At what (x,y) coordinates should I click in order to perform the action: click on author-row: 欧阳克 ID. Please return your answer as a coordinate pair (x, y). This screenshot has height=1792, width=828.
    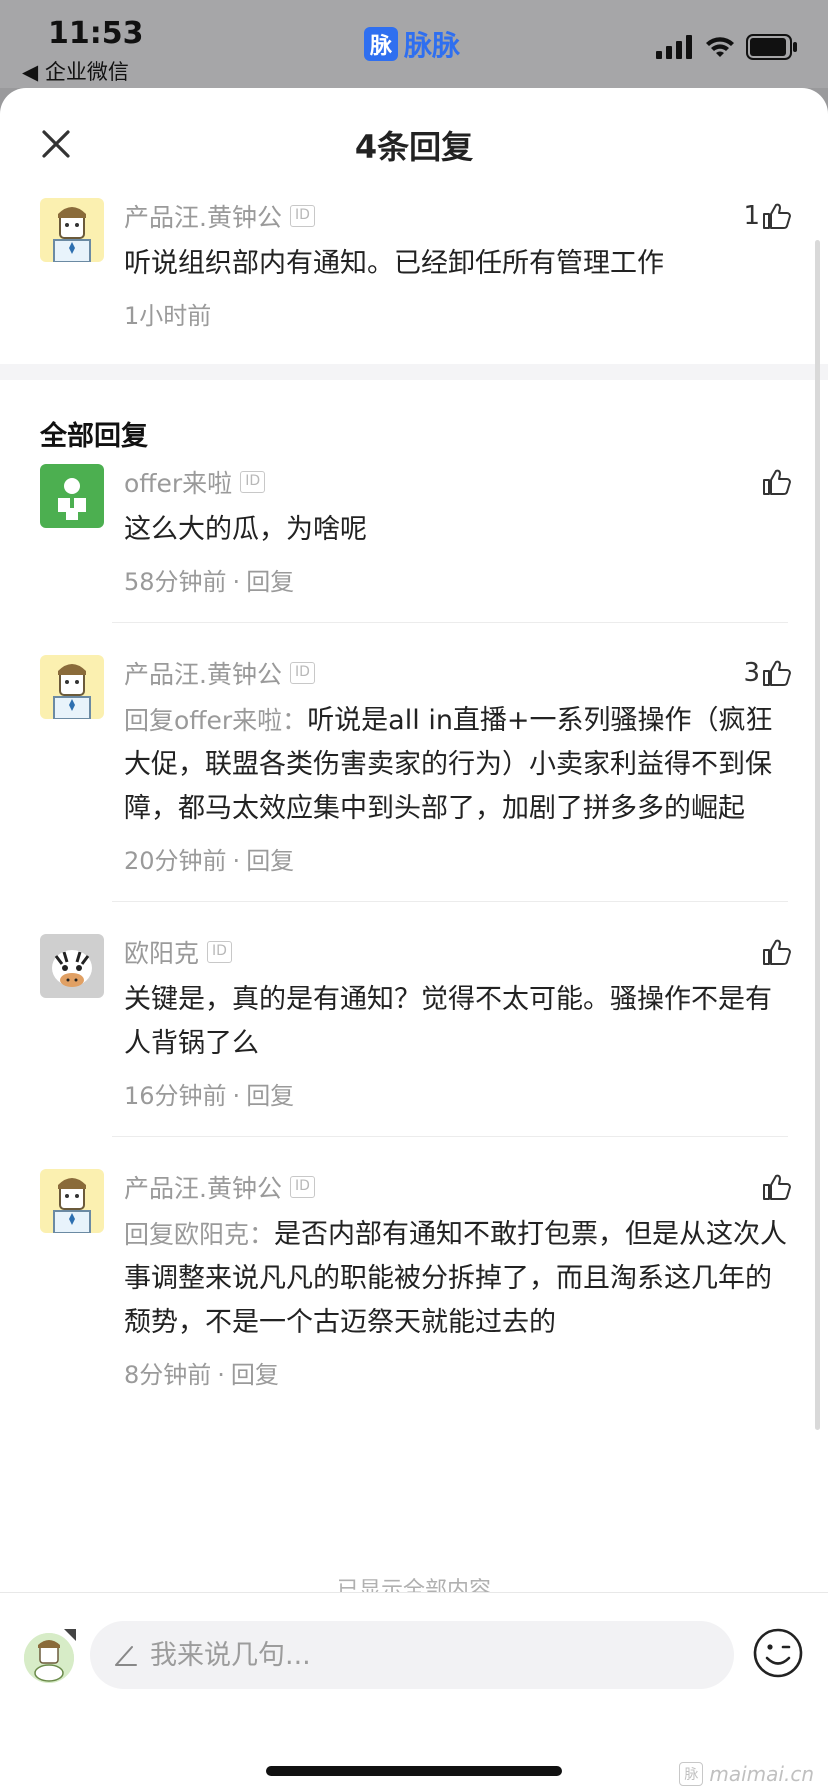
    Looking at the image, I should click on (457, 952).